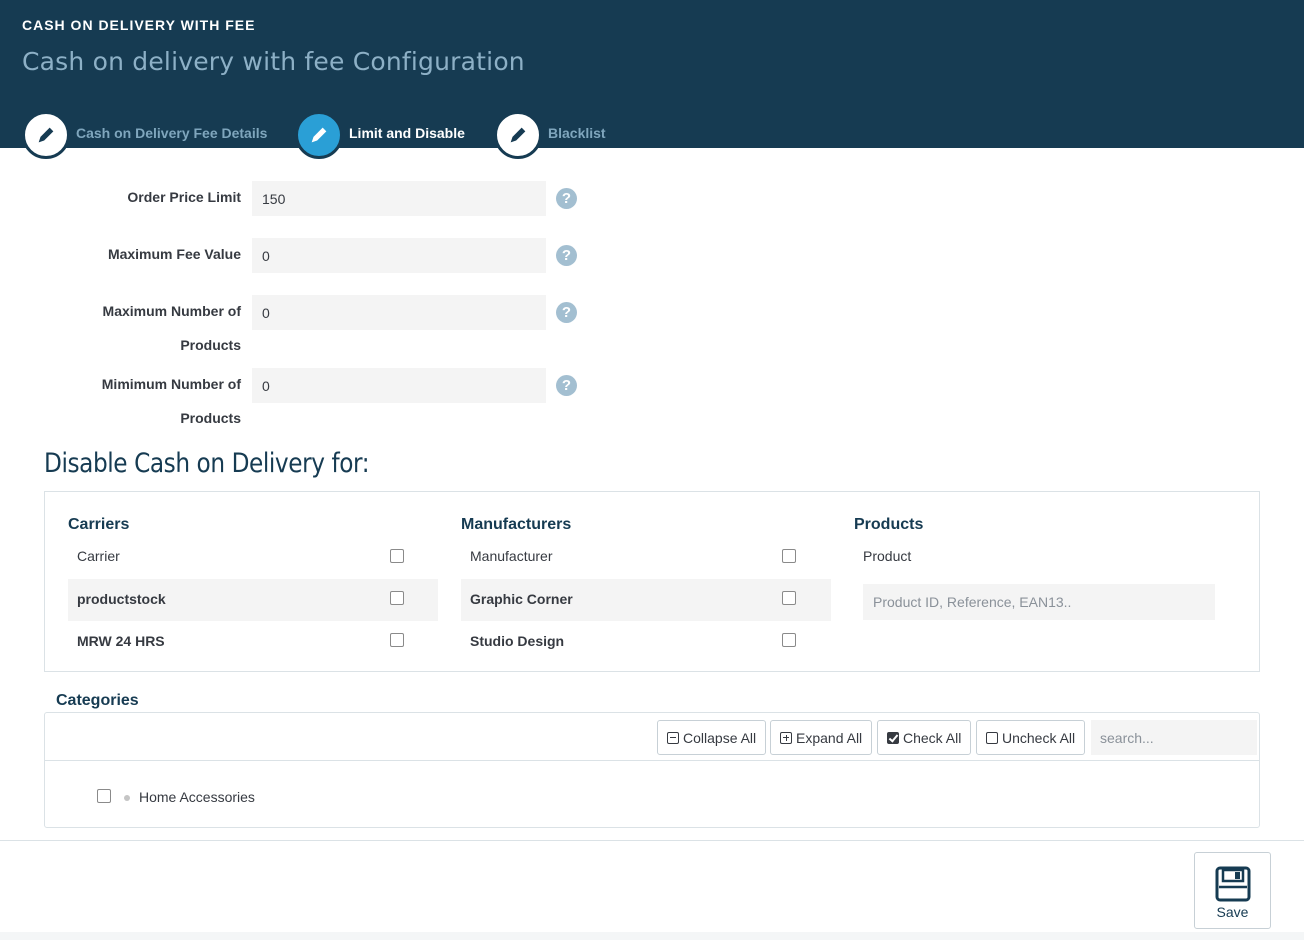 Image resolution: width=1304 pixels, height=940 pixels. What do you see at coordinates (1232, 912) in the screenshot?
I see `save-label: Save` at bounding box center [1232, 912].